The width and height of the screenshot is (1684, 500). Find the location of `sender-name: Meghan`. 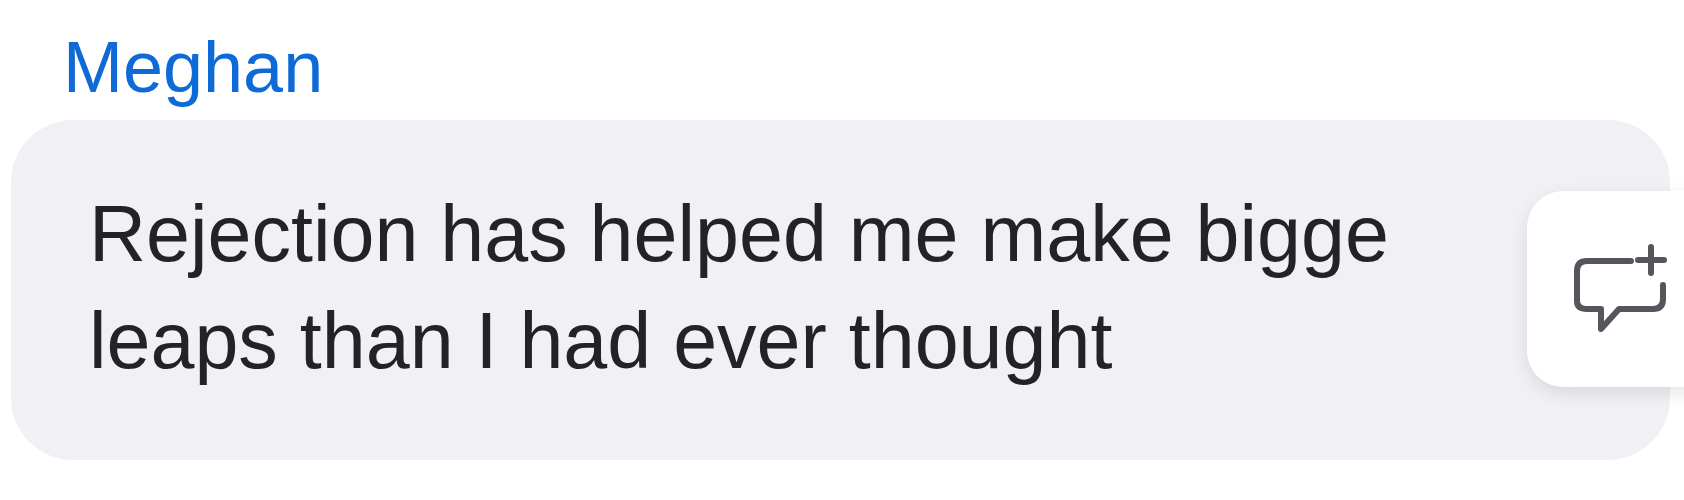

sender-name: Meghan is located at coordinates (193, 67).